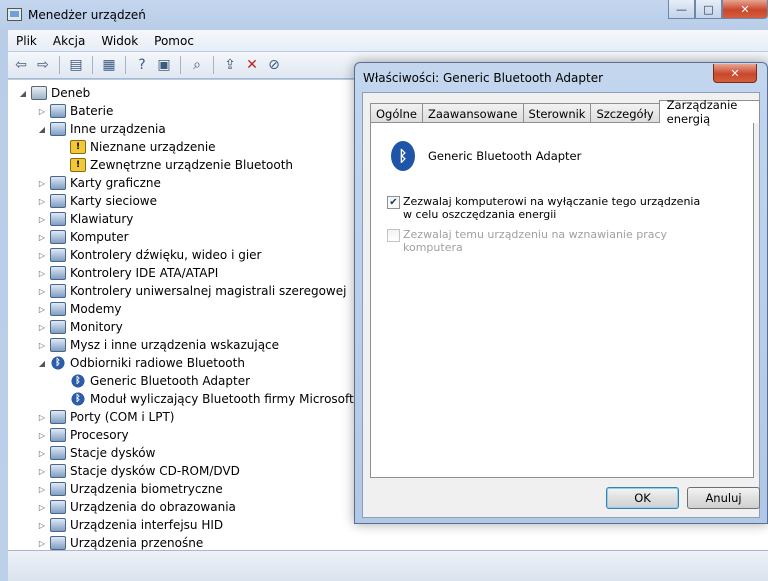  Describe the element at coordinates (119, 41) in the screenshot. I see `menu-widok: Widok` at that location.